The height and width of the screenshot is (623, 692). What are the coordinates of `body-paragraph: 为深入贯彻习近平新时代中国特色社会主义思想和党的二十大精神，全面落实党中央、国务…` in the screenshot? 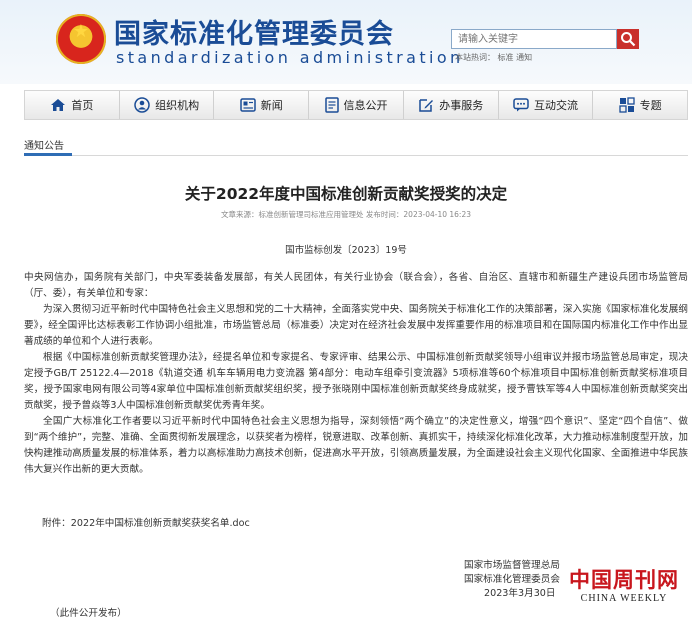 It's located at (356, 325).